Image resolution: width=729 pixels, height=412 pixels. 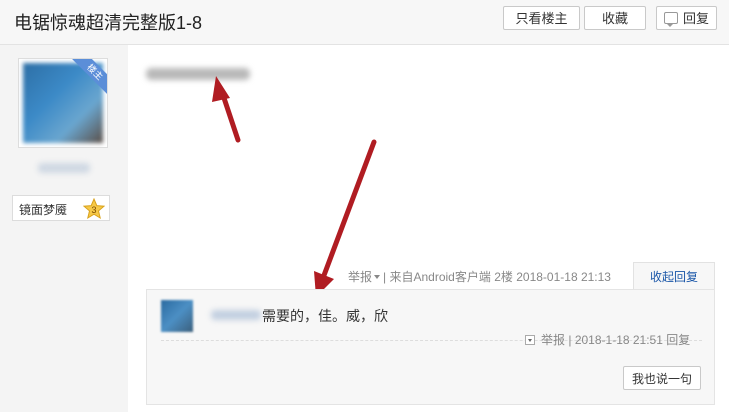 What do you see at coordinates (553, 340) in the screenshot?
I see `reply-report-link: 举报` at bounding box center [553, 340].